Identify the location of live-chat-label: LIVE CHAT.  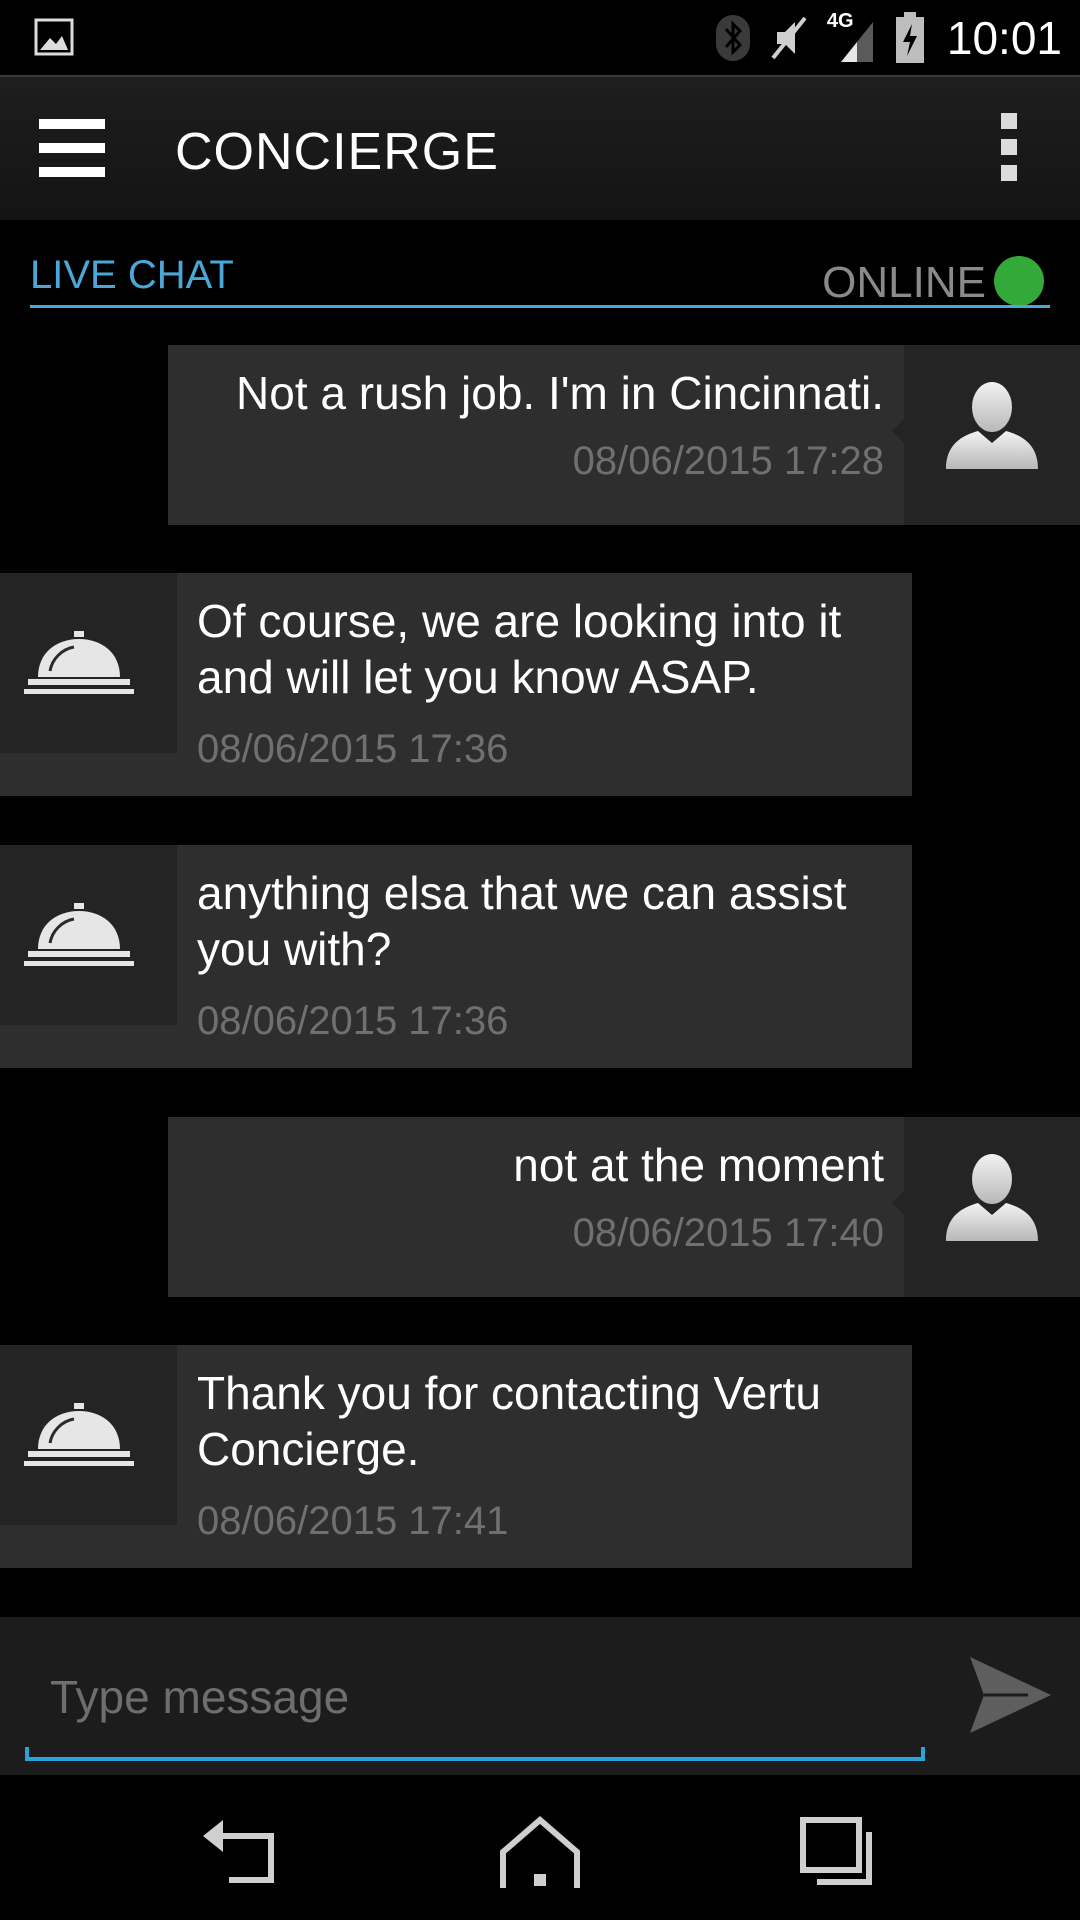
(132, 275).